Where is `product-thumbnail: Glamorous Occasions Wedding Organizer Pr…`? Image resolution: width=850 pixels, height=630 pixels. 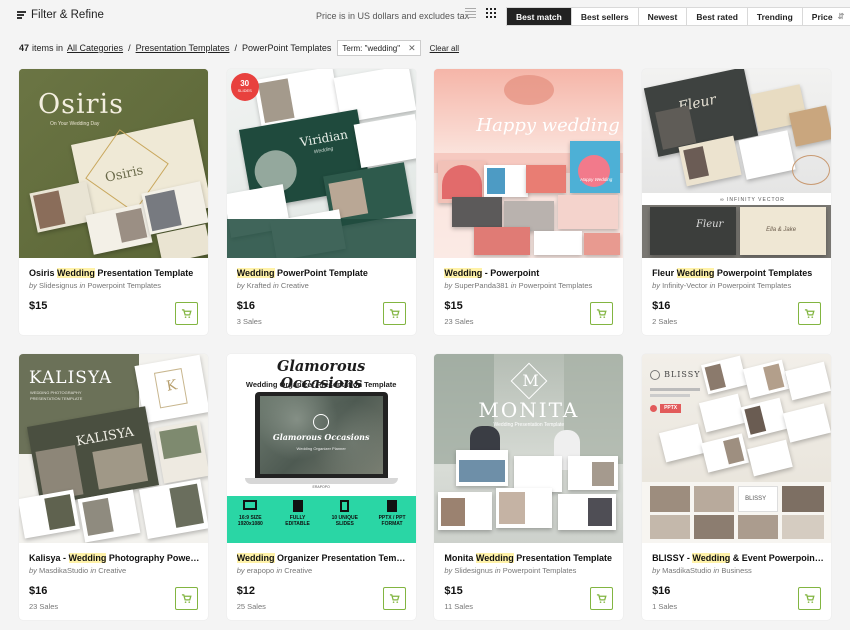
product-thumbnail: Glamorous Occasions Wedding Organizer Pr… is located at coordinates (321, 448).